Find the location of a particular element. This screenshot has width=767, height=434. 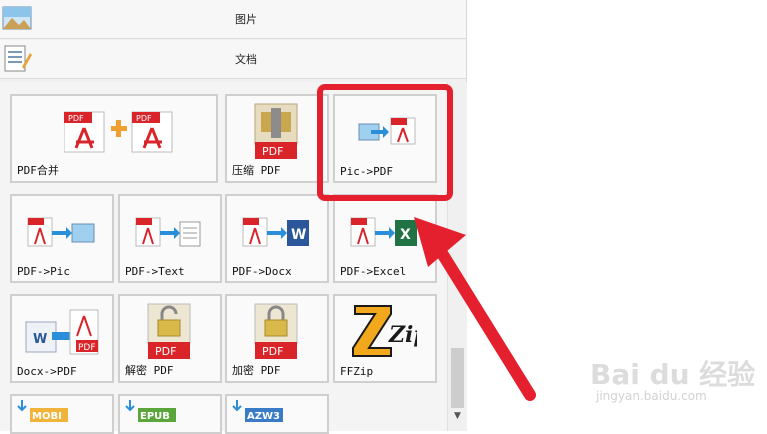

pdf-merge-icon: PDF PDF is located at coordinates (118, 132).